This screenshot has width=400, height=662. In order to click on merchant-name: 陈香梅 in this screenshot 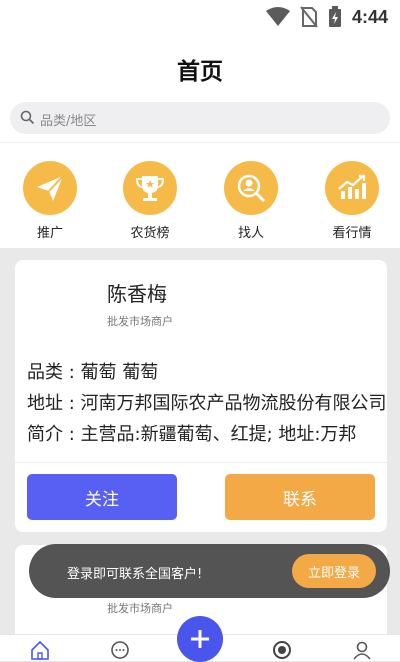, I will do `click(137, 294)`.